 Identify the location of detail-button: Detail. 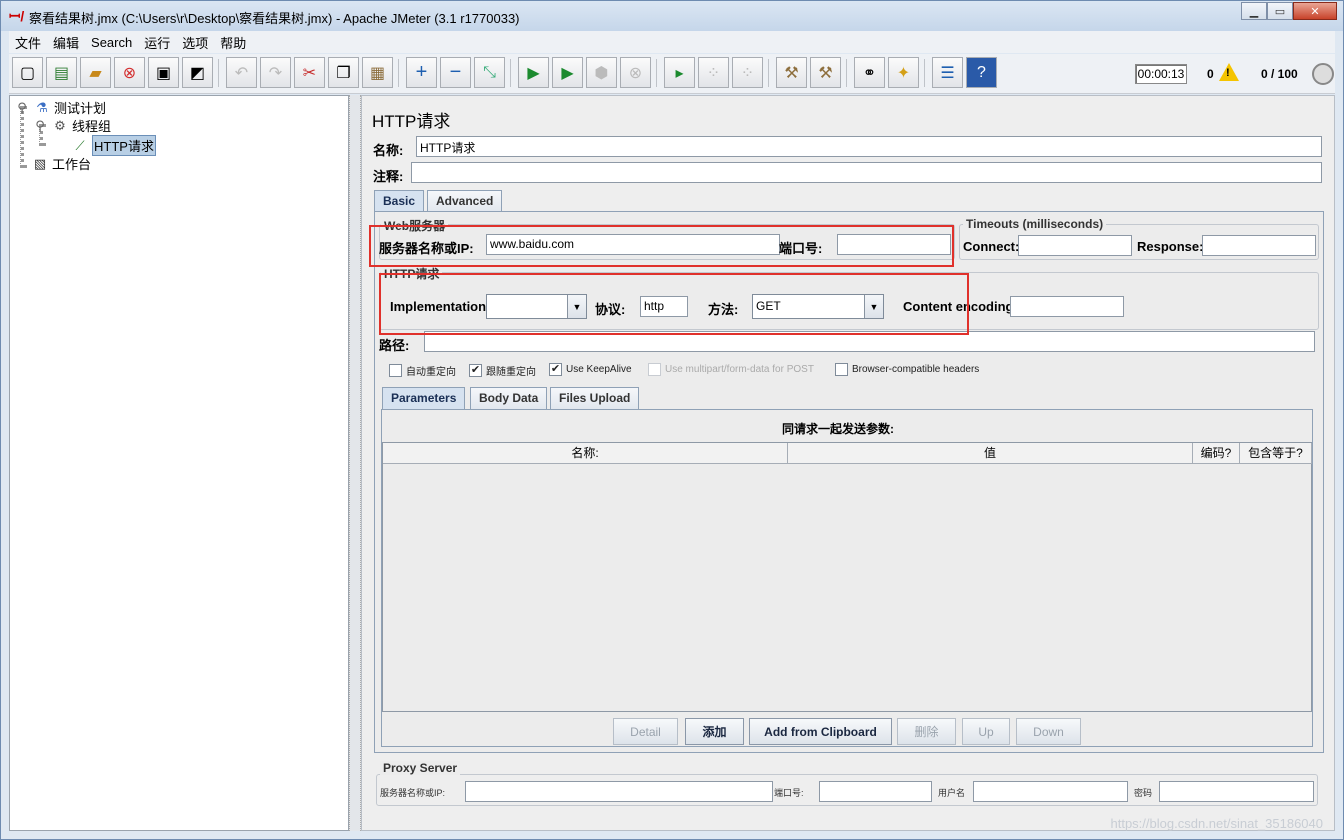
(645, 731).